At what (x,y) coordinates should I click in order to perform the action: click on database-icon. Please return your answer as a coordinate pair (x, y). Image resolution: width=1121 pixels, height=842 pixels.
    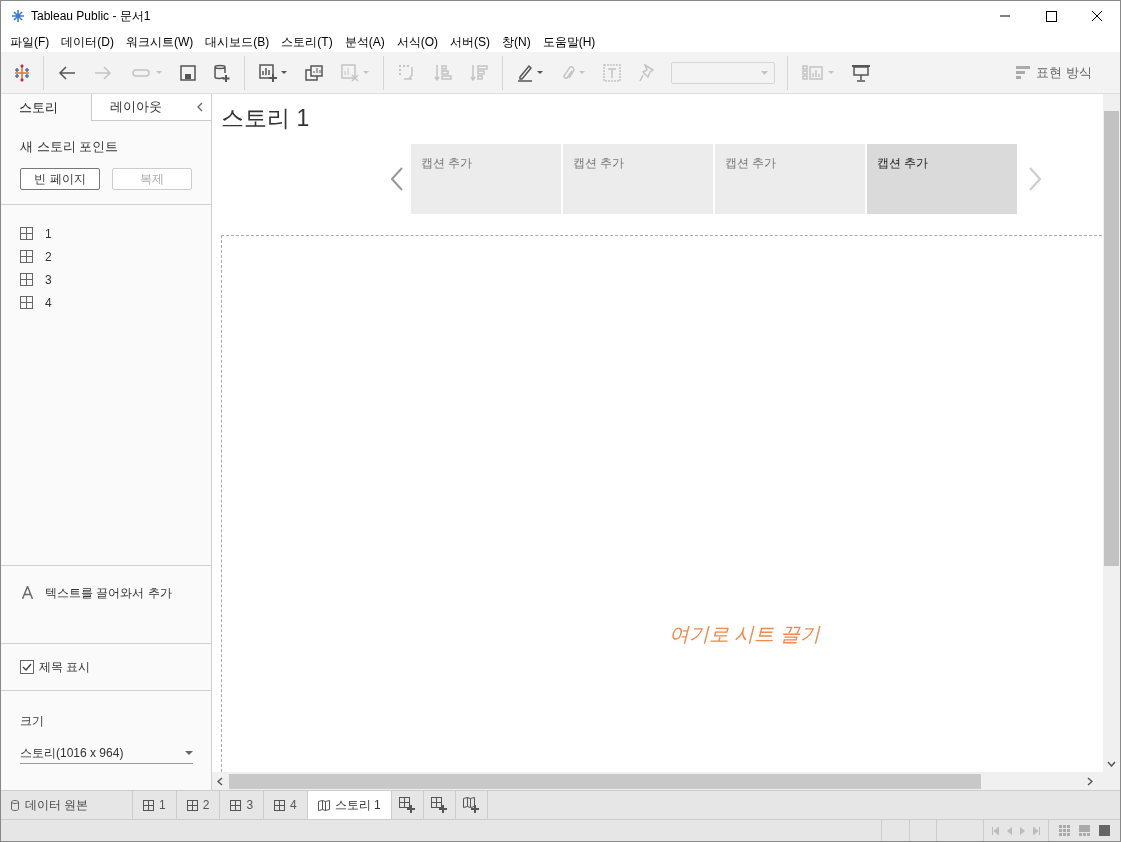
    Looking at the image, I should click on (15, 805).